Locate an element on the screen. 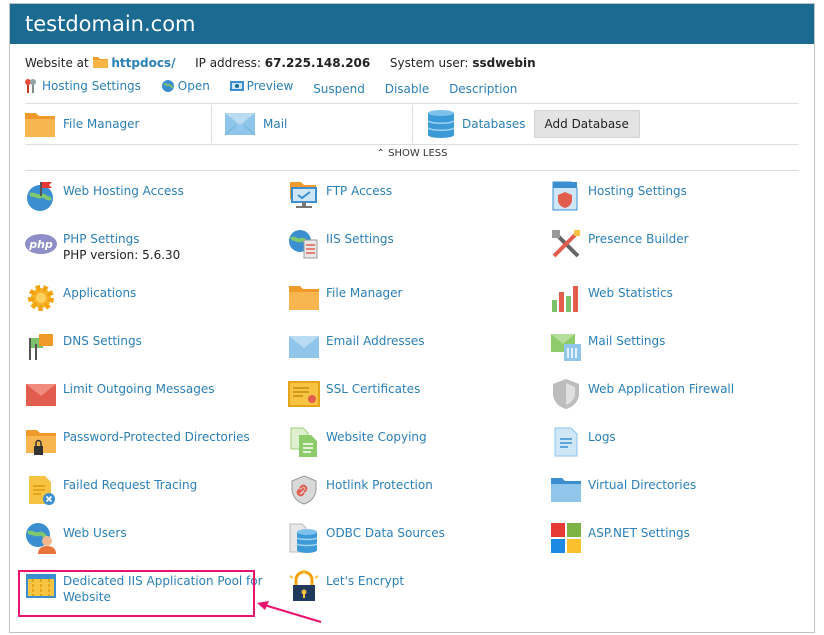  website-at-label: Website at is located at coordinates (57, 63).